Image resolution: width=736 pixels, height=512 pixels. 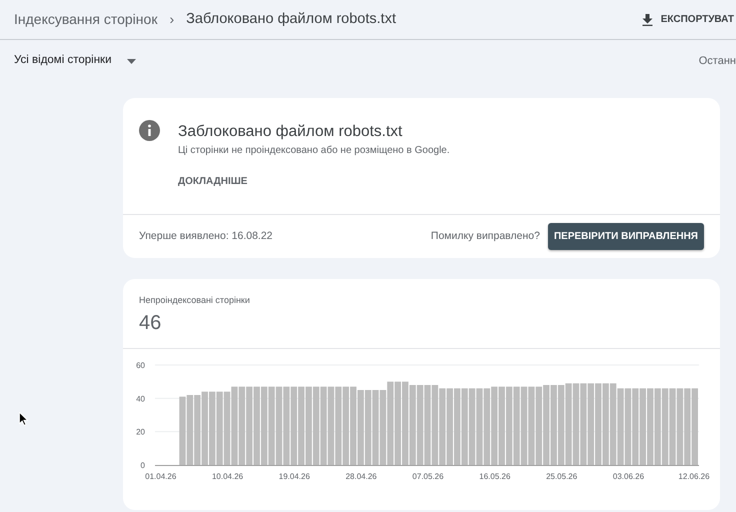 I want to click on x-axis-label: 16.05.26, so click(x=494, y=476).